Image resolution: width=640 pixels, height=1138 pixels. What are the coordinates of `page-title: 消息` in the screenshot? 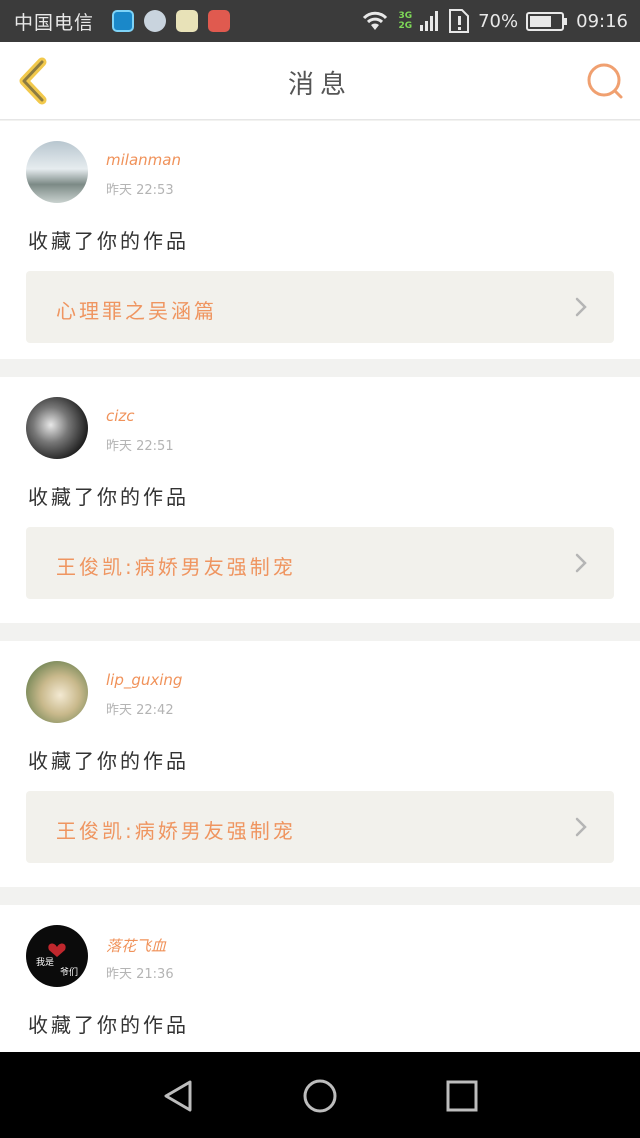 It's located at (319, 85).